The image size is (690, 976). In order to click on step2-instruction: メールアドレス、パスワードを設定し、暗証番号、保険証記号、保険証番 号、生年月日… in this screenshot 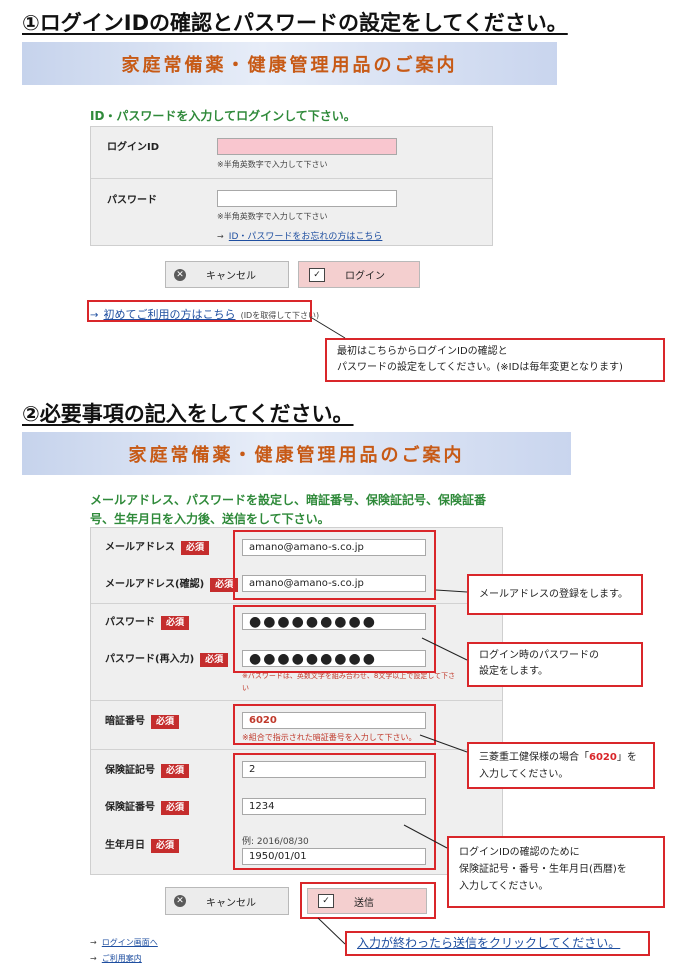, I will do `click(288, 510)`.